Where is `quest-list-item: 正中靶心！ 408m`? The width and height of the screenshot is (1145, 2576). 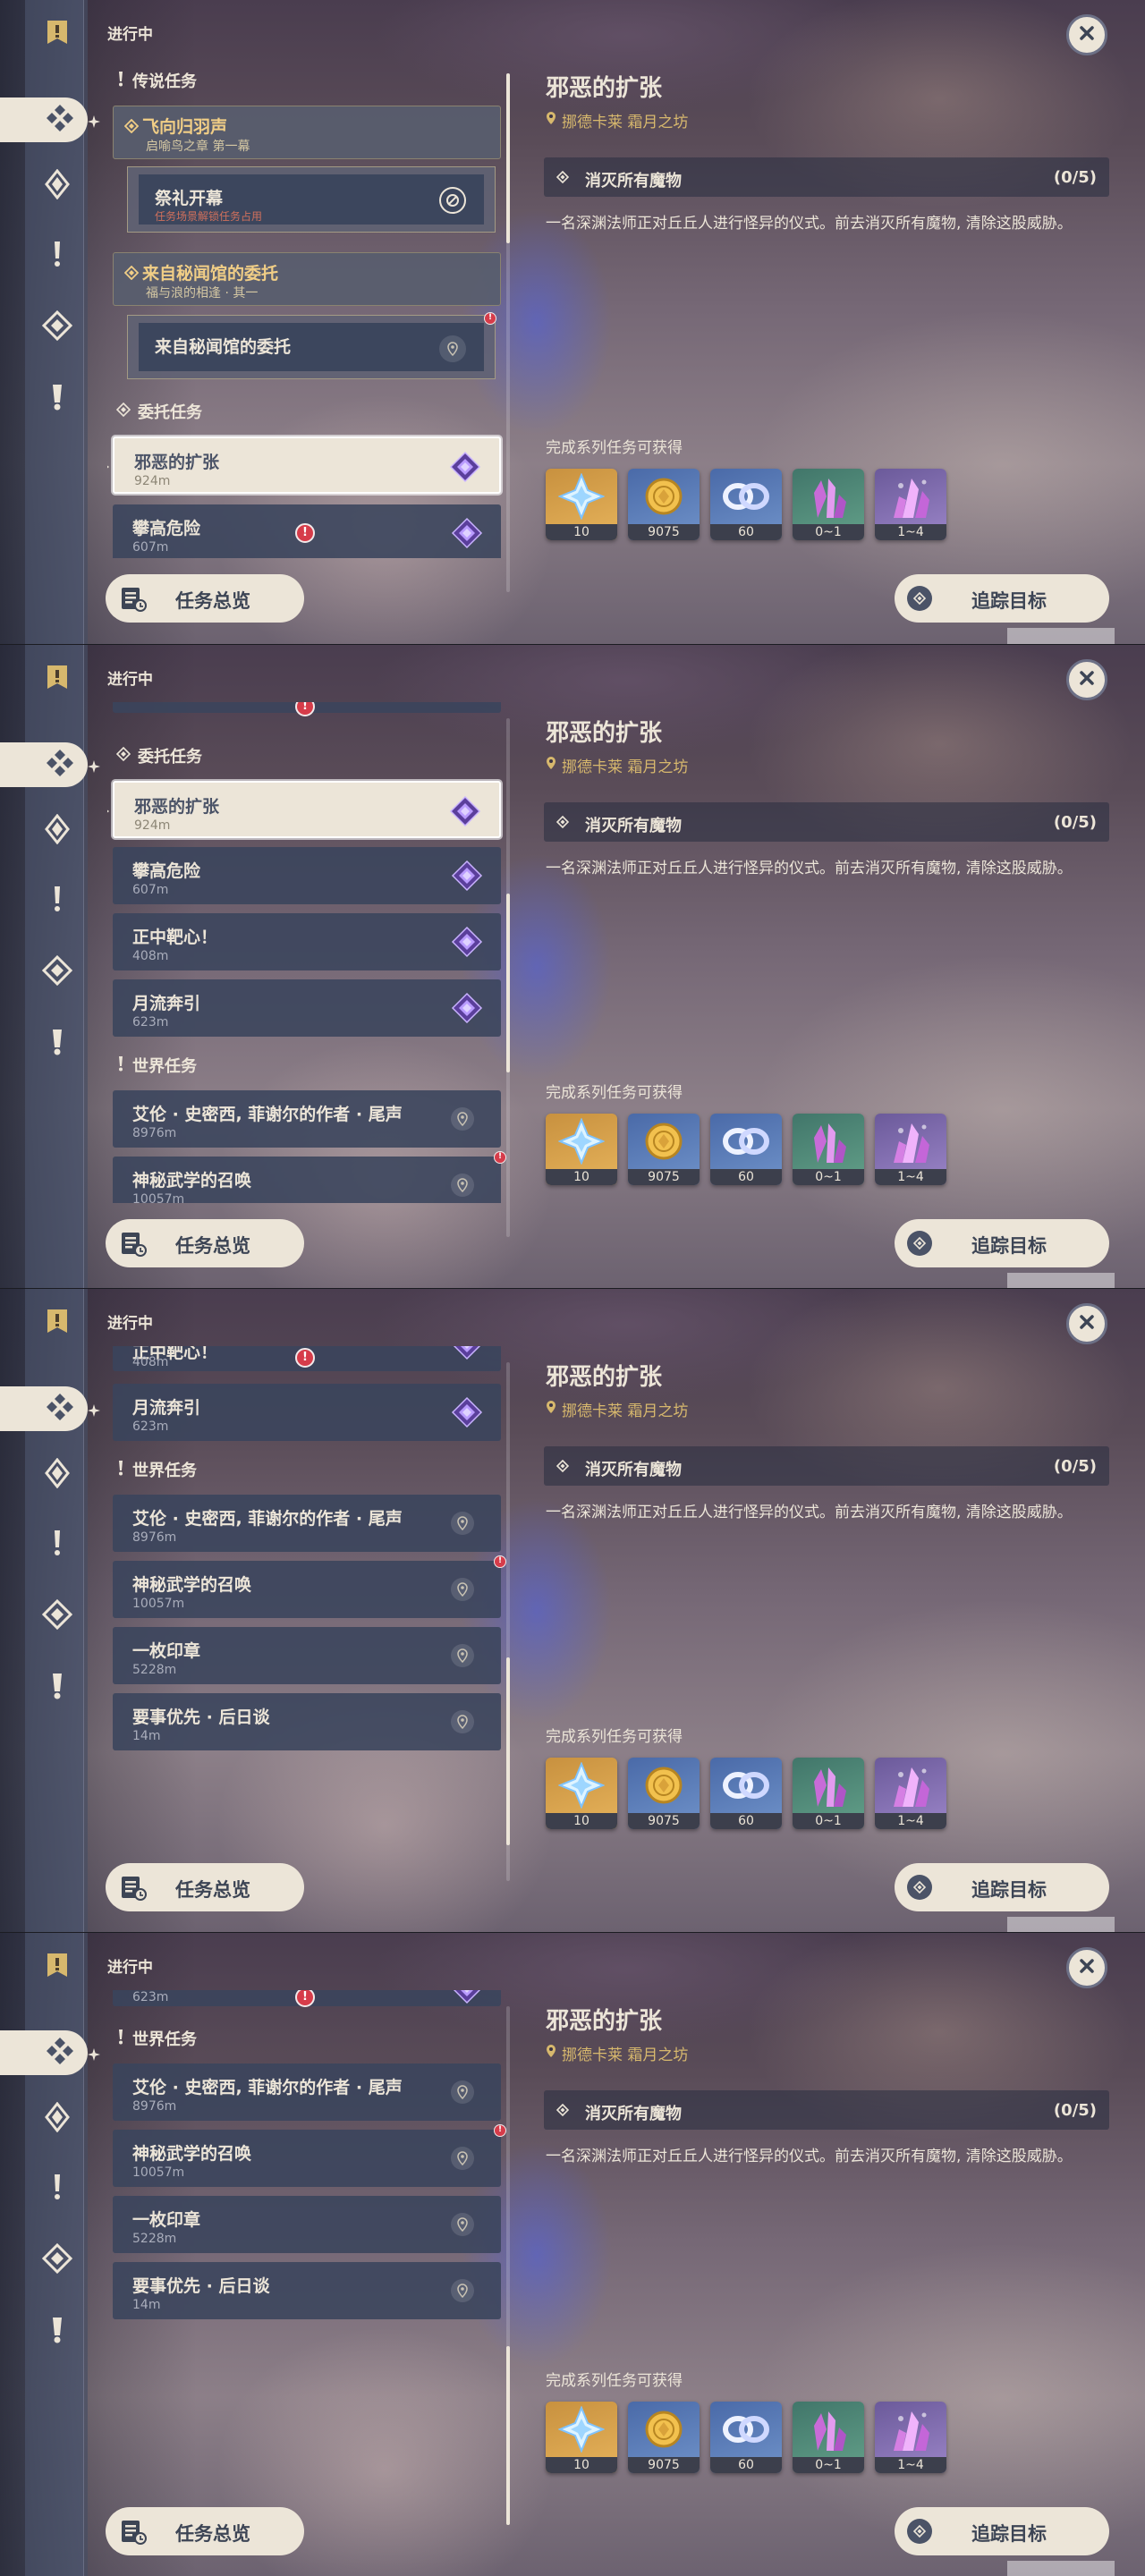
quest-list-item: 正中靶心！ 408m is located at coordinates (307, 941).